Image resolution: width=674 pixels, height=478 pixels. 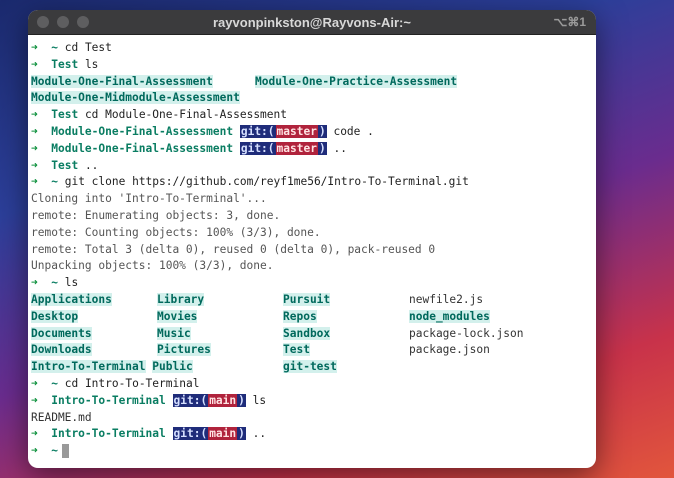 I want to click on command-text: code ., so click(x=353, y=131).